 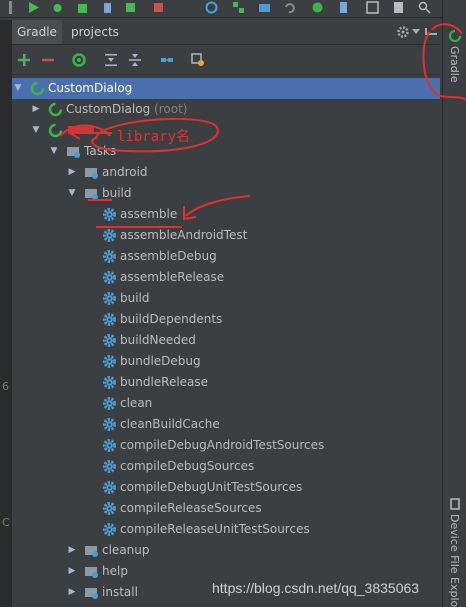 I want to click on tree-row-library: ▼, so click(x=226, y=130).